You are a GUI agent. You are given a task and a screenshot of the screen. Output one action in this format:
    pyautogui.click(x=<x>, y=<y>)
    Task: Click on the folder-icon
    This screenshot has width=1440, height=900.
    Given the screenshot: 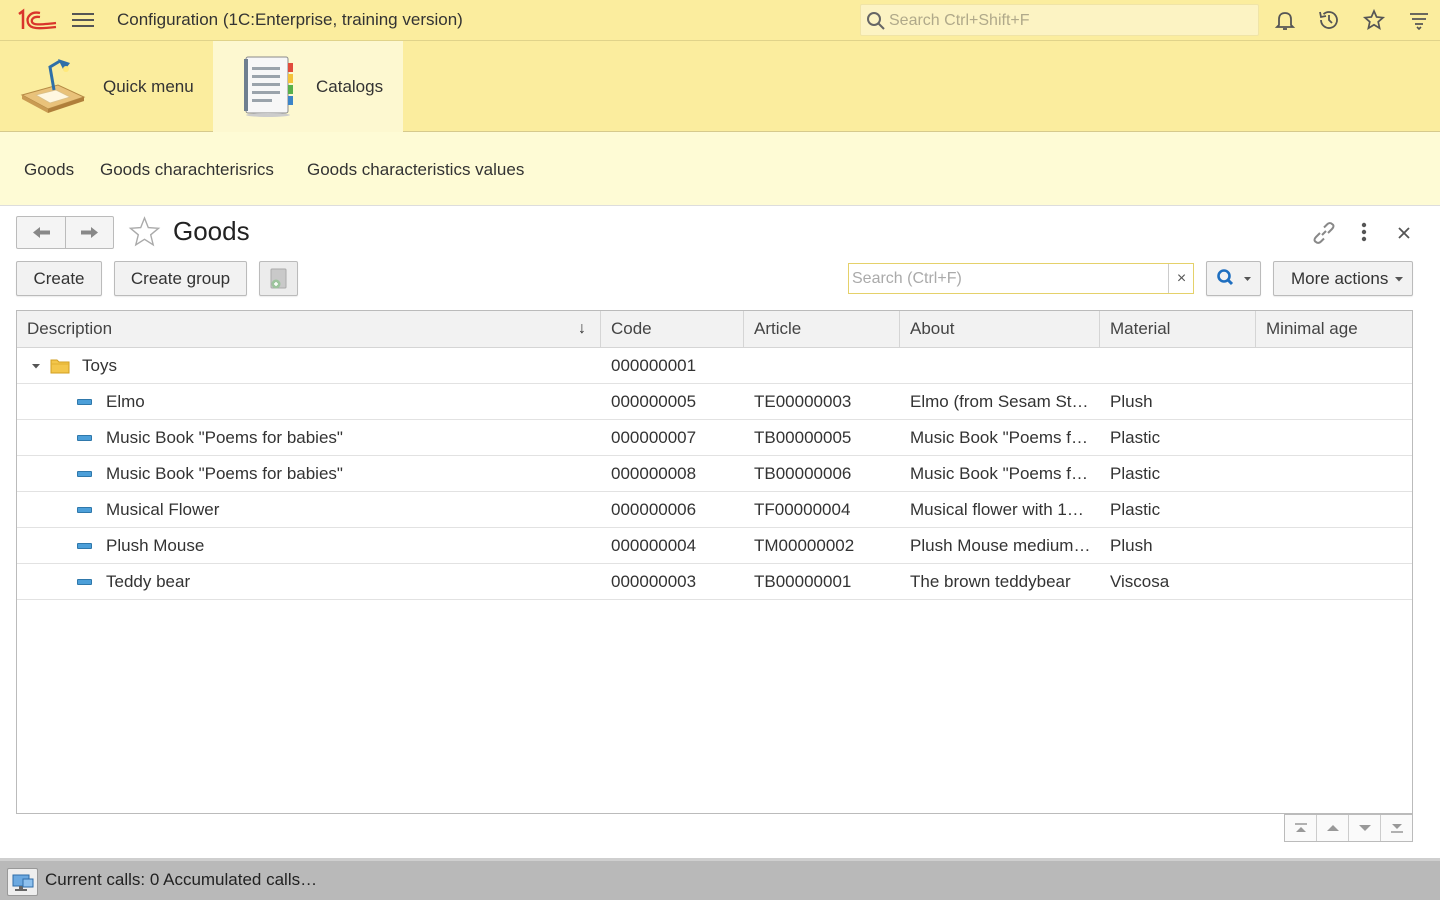 What is the action you would take?
    pyautogui.click(x=60, y=366)
    